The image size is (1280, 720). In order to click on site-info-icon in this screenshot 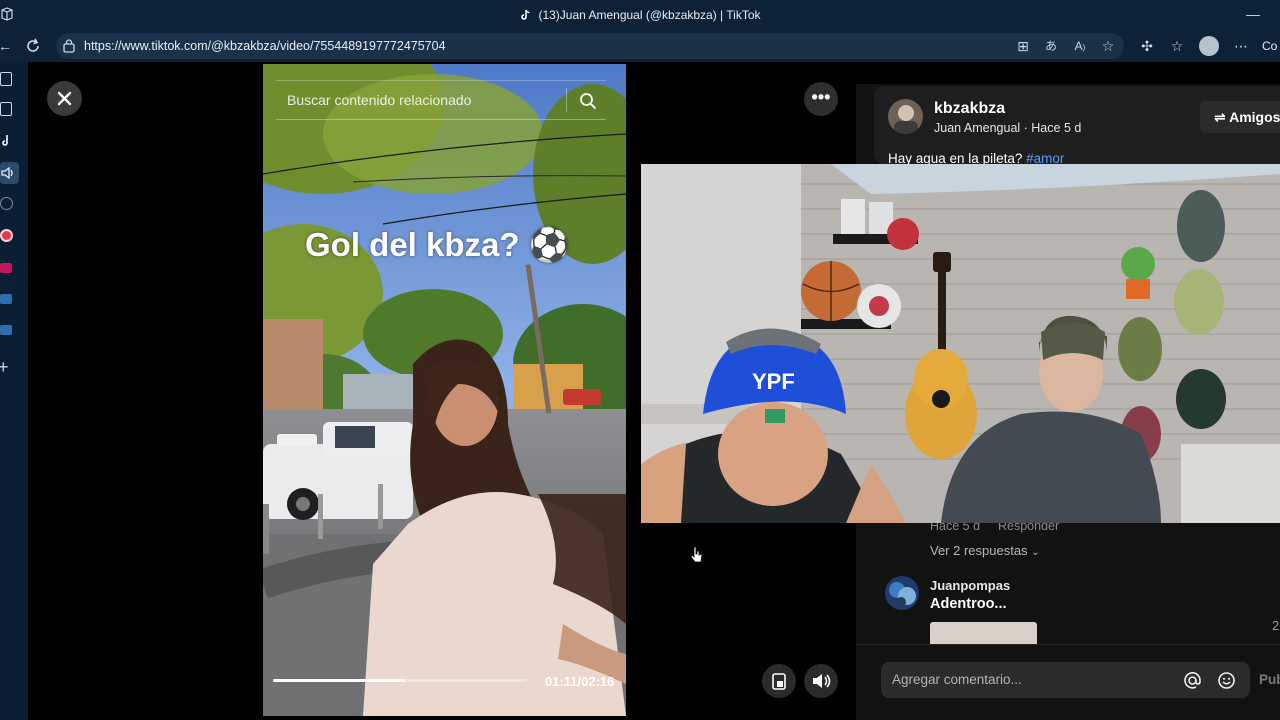, I will do `click(69, 46)`.